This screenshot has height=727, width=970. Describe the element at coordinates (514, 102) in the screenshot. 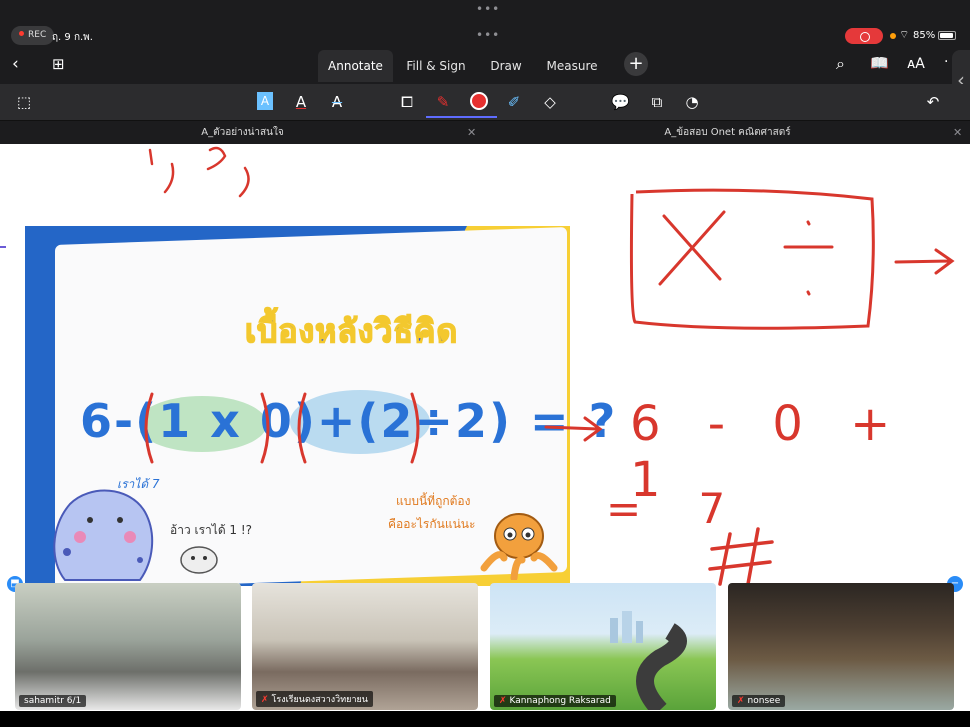

I see `highlighter-icon: ✐` at that location.